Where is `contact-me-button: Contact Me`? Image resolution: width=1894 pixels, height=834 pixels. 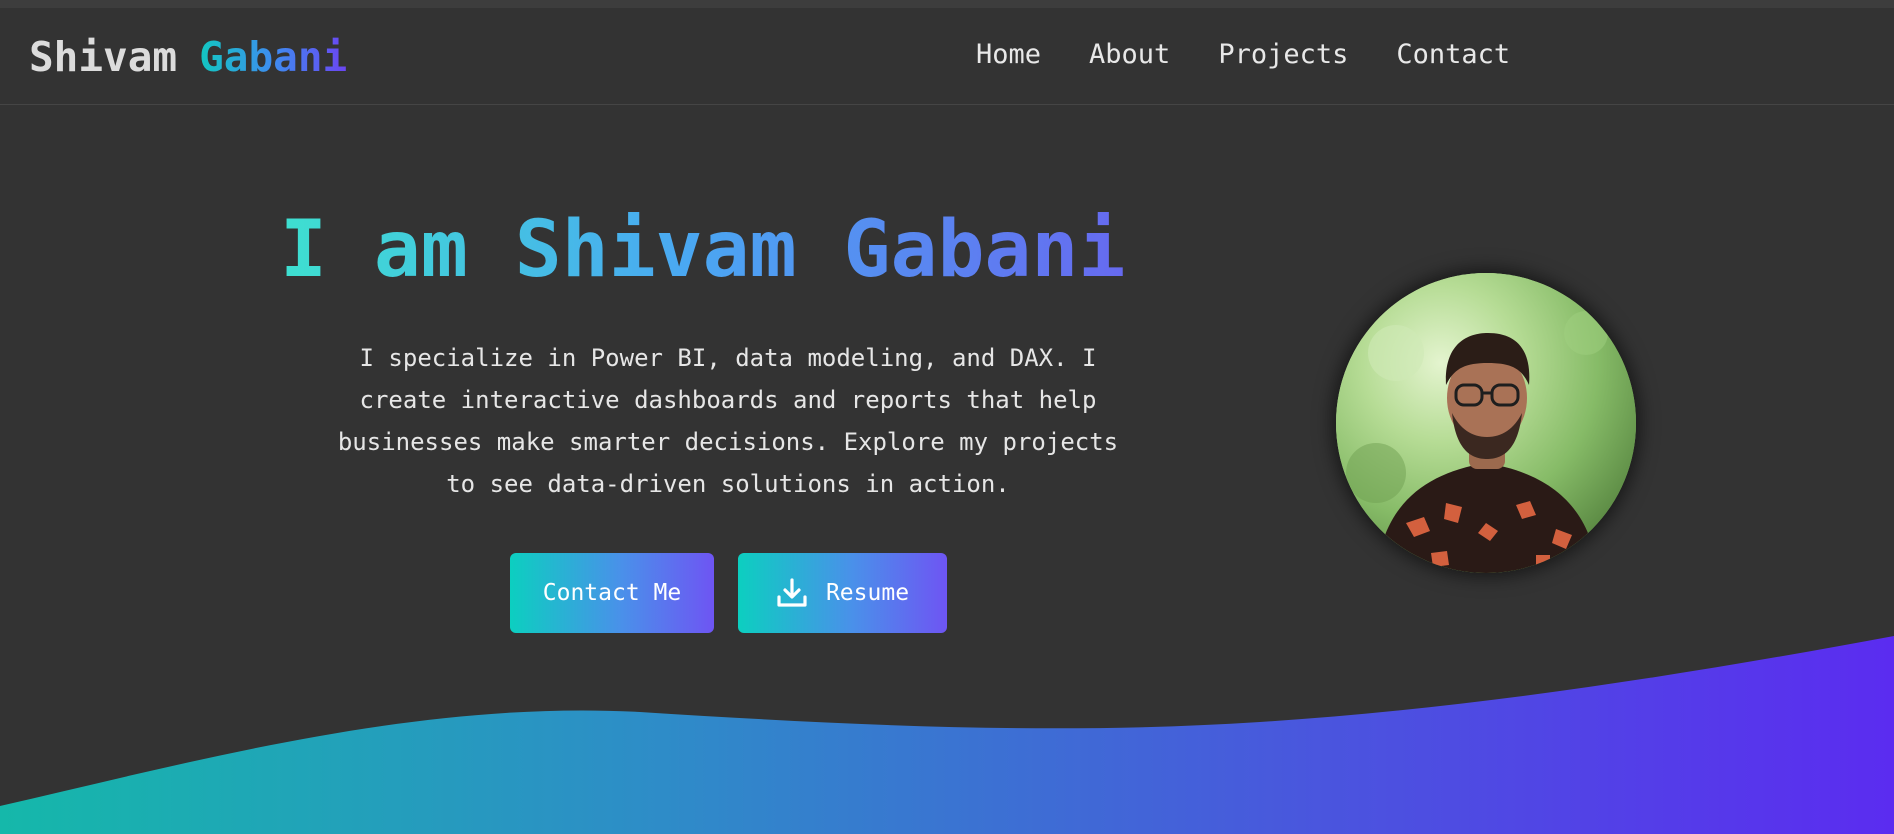 contact-me-button: Contact Me is located at coordinates (612, 593).